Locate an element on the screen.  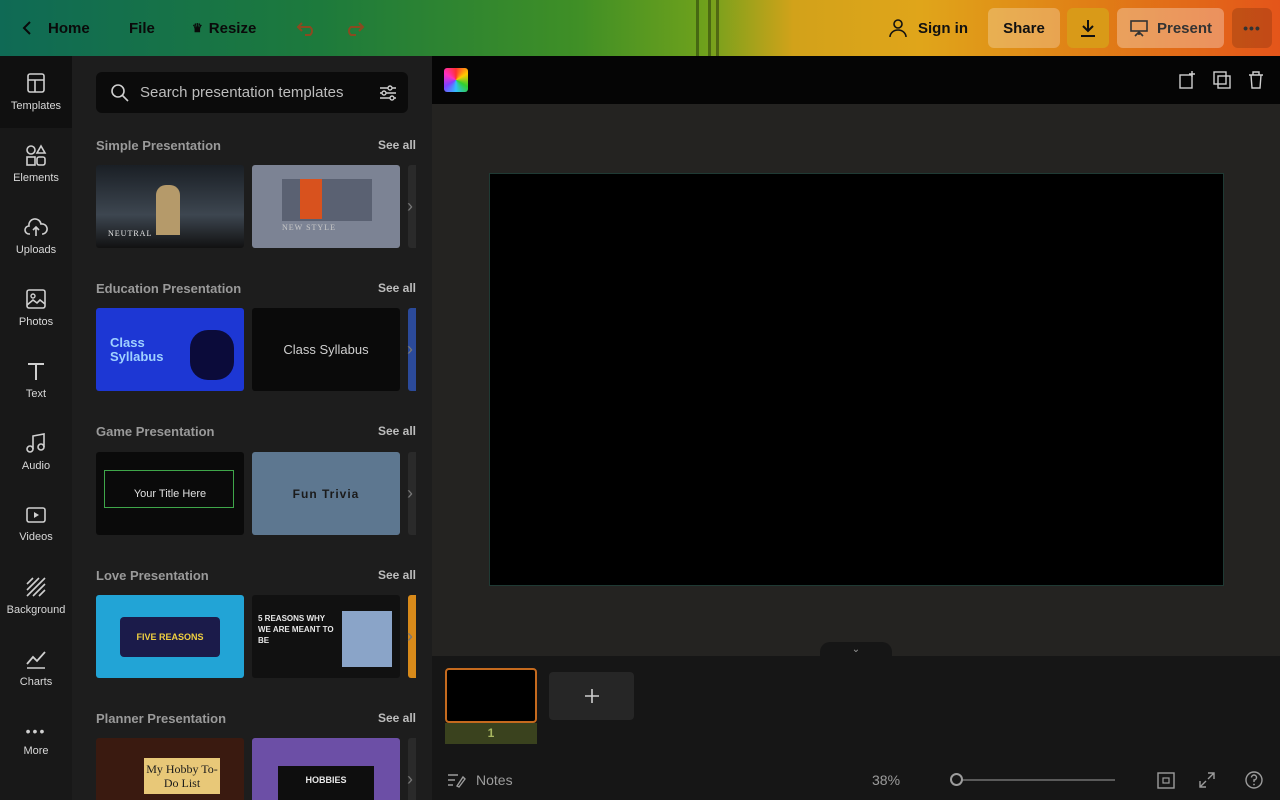
chevron-down-icon: ⌄ is located at coordinates (856, 649).